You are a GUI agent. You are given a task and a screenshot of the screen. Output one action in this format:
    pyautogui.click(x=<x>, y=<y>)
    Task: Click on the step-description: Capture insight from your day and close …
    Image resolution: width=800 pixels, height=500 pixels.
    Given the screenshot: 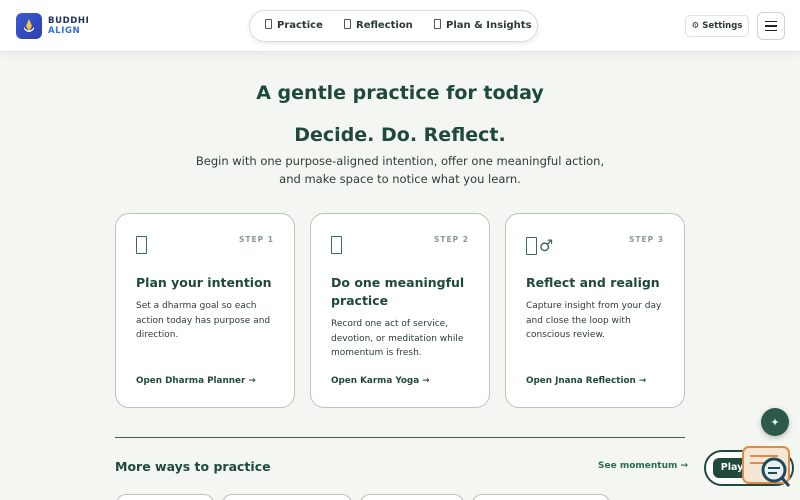 What is the action you would take?
    pyautogui.click(x=594, y=320)
    